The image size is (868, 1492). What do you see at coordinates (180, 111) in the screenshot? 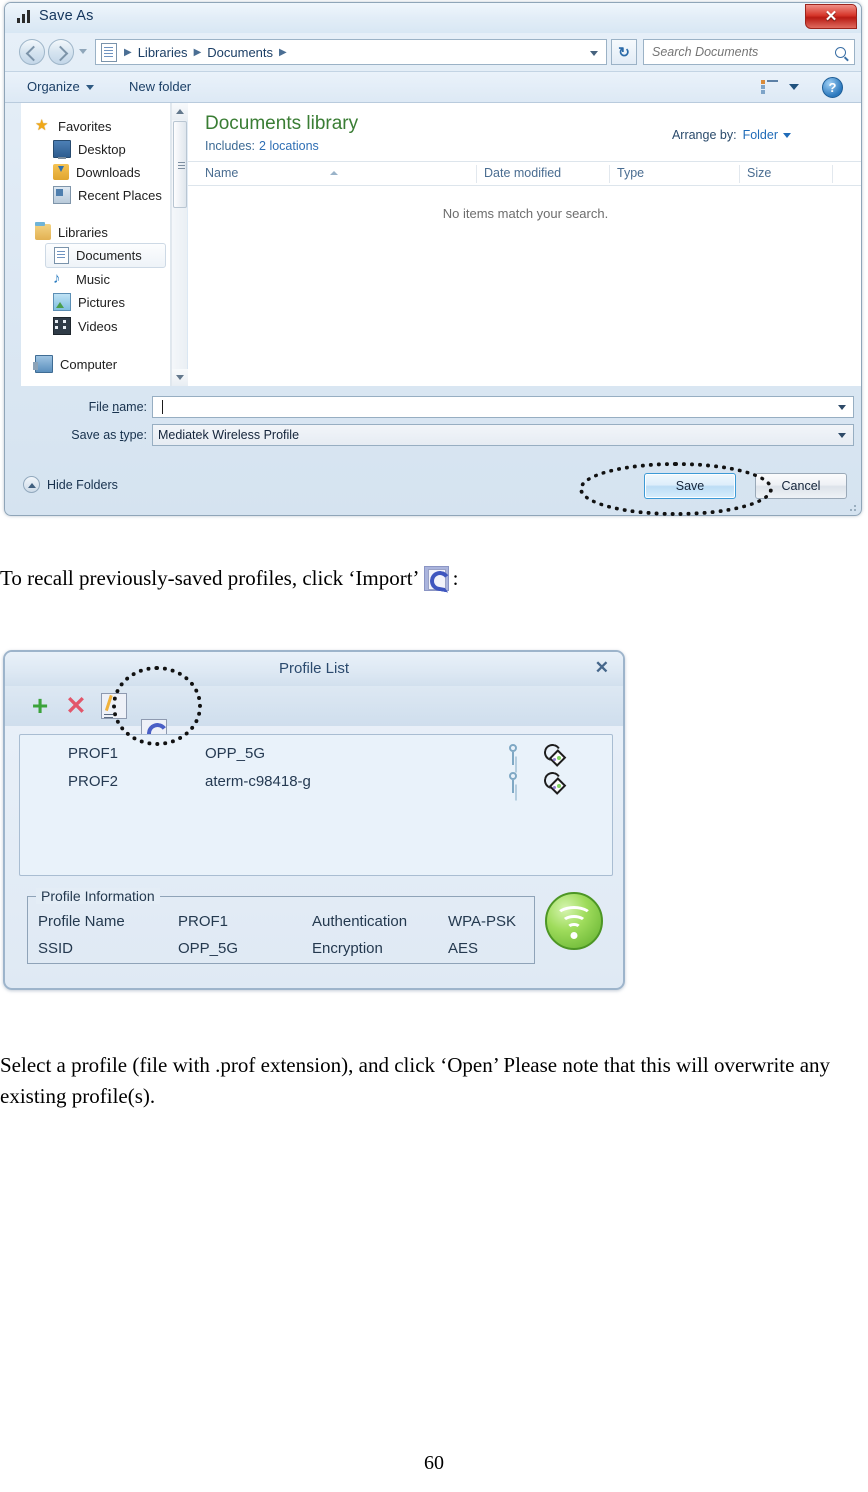
I see `scroll-up-icon` at bounding box center [180, 111].